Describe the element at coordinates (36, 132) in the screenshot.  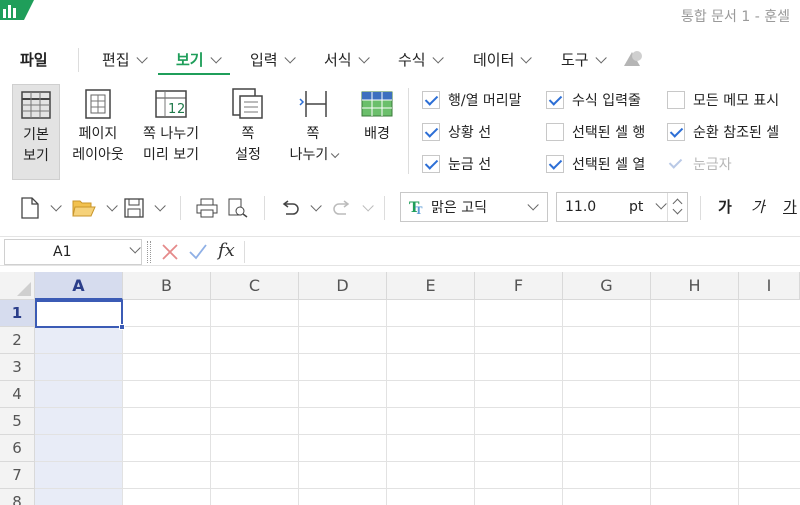
I see `normal-view-button: 기본 보기` at that location.